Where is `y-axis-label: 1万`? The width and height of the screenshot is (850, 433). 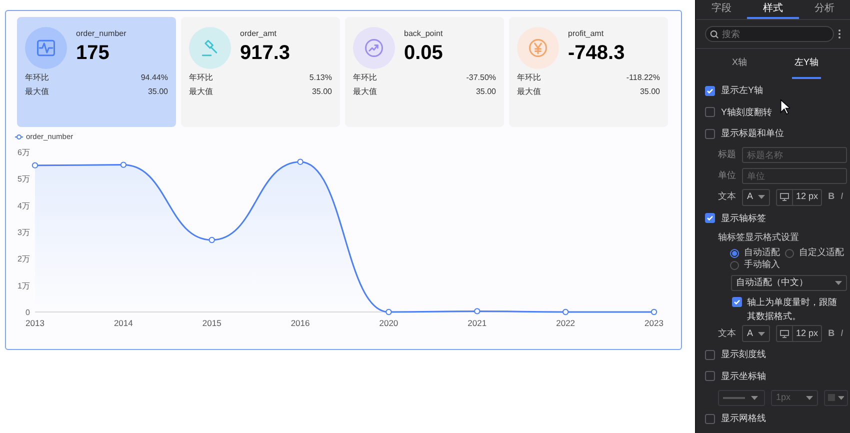 y-axis-label: 1万 is located at coordinates (24, 285).